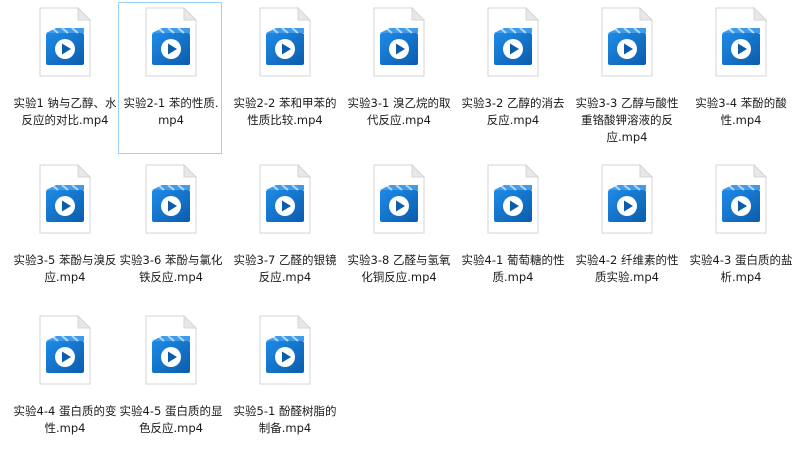  I want to click on file-name-label: 实验1 钠与乙醇、水反应的对比.mp4, so click(65, 111).